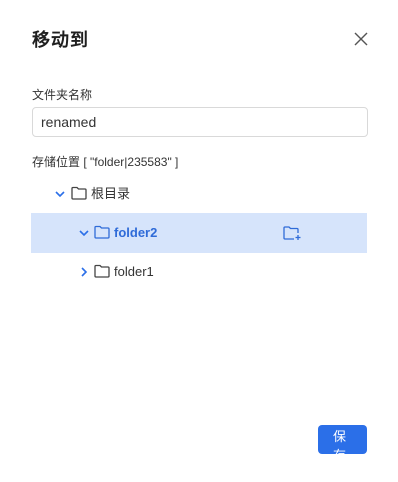 The image size is (398, 482). Describe the element at coordinates (60, 40) in the screenshot. I see `dialog-title: 移动到` at that location.